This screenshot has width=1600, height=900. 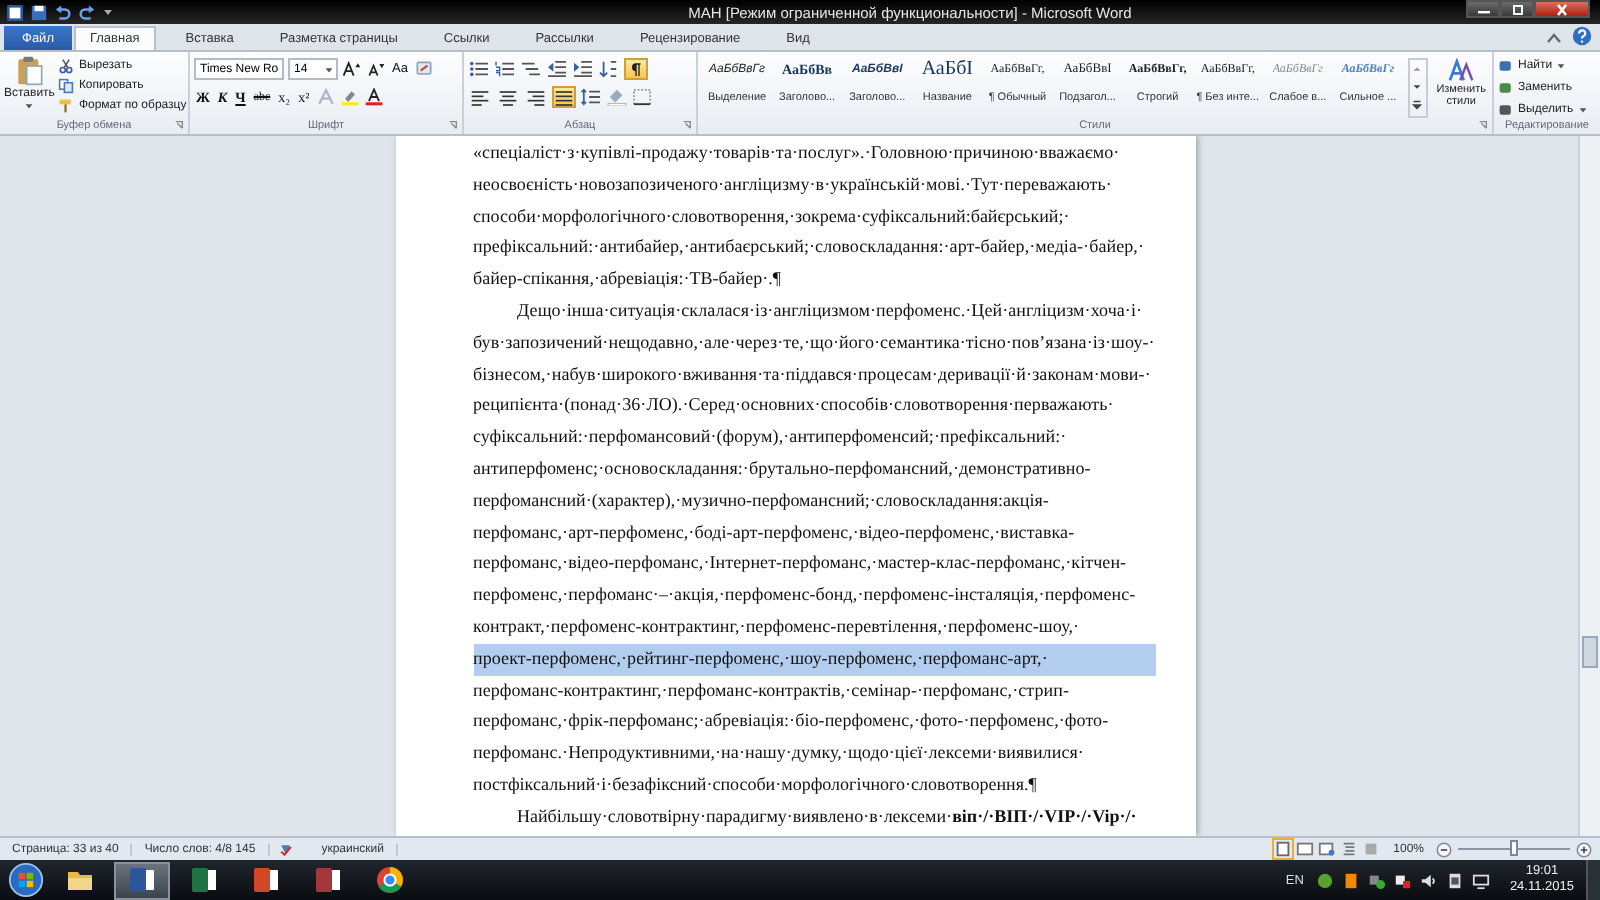 What do you see at coordinates (1428, 880) in the screenshot?
I see `volume-icon` at bounding box center [1428, 880].